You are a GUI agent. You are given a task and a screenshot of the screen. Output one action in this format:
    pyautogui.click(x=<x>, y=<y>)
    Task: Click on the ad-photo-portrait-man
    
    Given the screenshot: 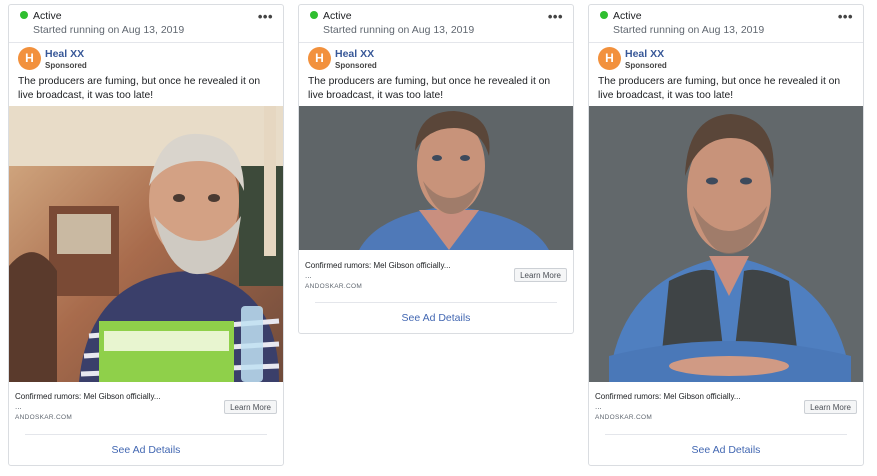 What is the action you would take?
    pyautogui.click(x=436, y=178)
    